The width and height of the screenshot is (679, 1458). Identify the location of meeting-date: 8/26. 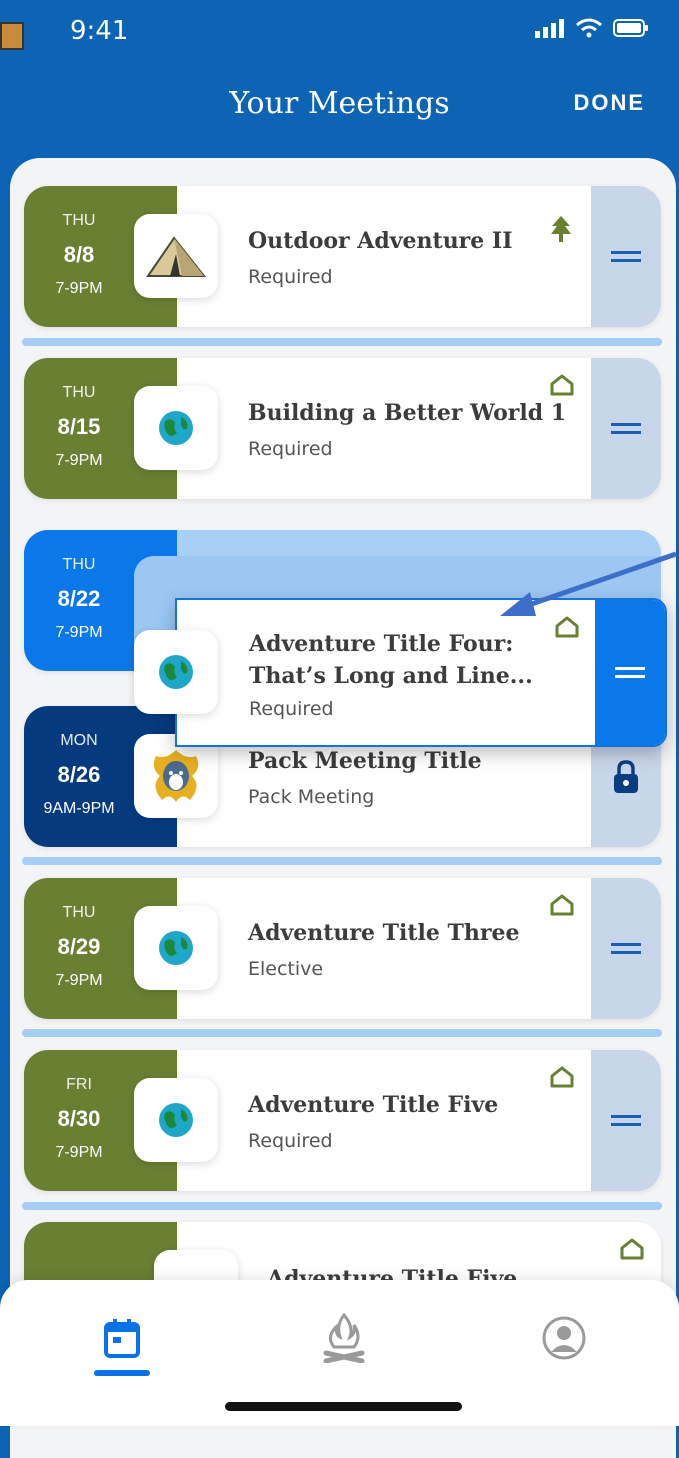
(79, 774).